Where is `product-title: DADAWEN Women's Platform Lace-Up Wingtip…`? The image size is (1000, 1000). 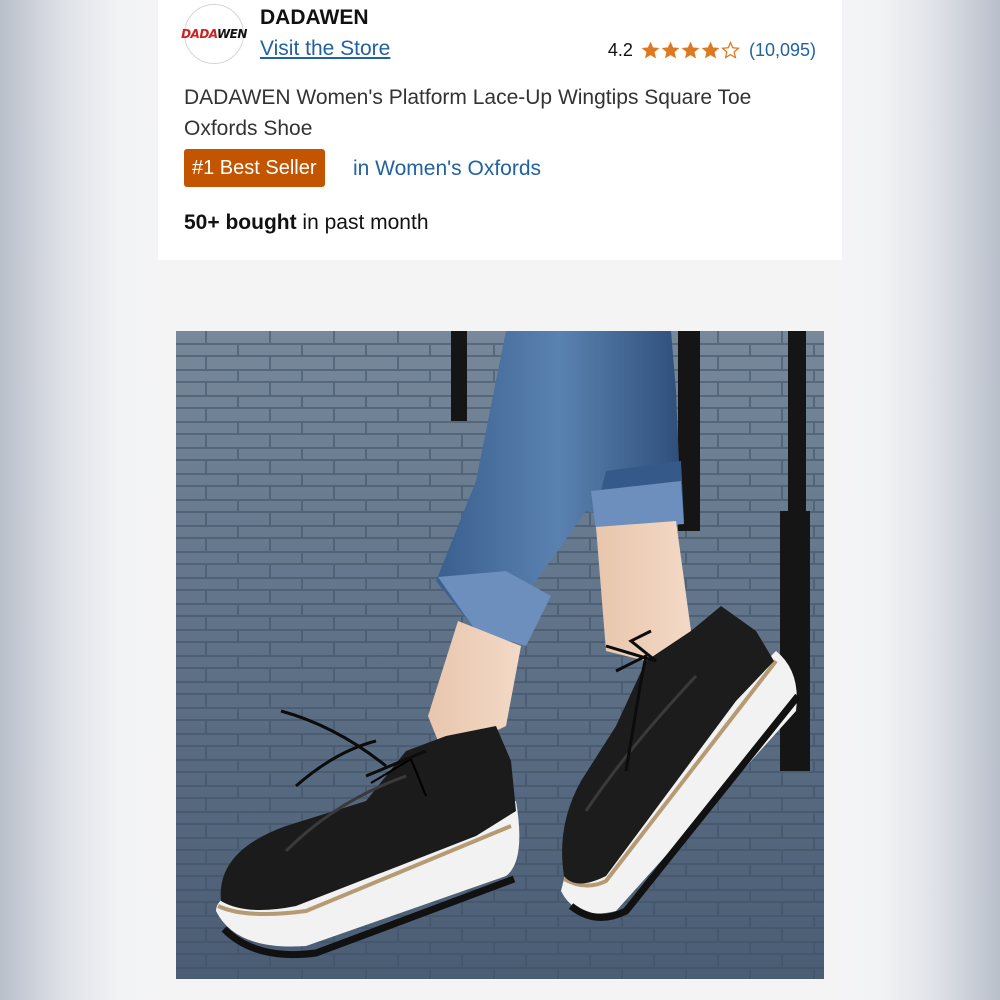 product-title: DADAWEN Women's Platform Lace-Up Wingtip… is located at coordinates (468, 113).